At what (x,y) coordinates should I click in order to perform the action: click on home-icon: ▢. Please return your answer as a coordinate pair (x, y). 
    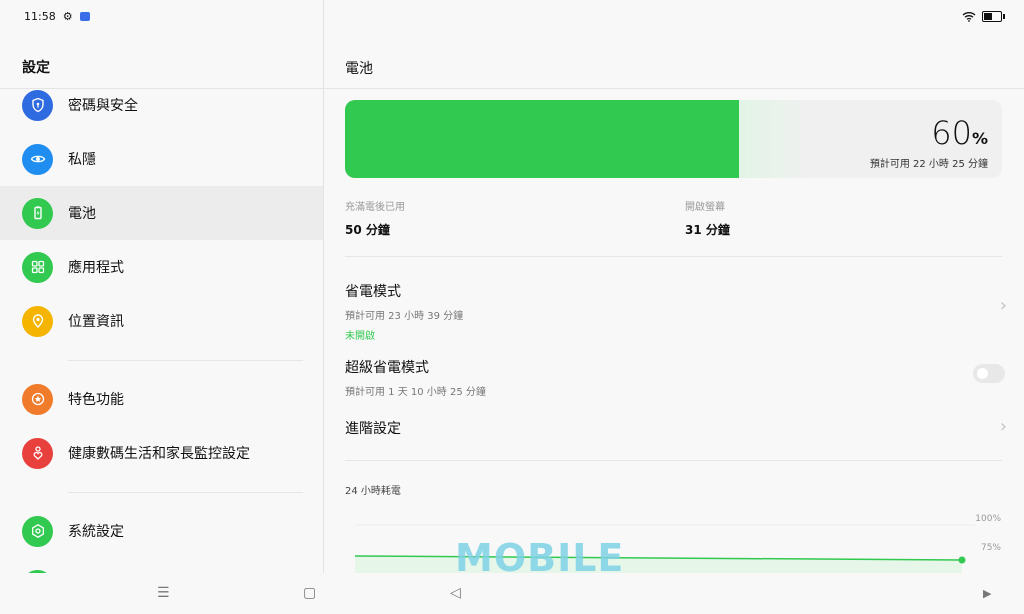
    Looking at the image, I should click on (309, 593).